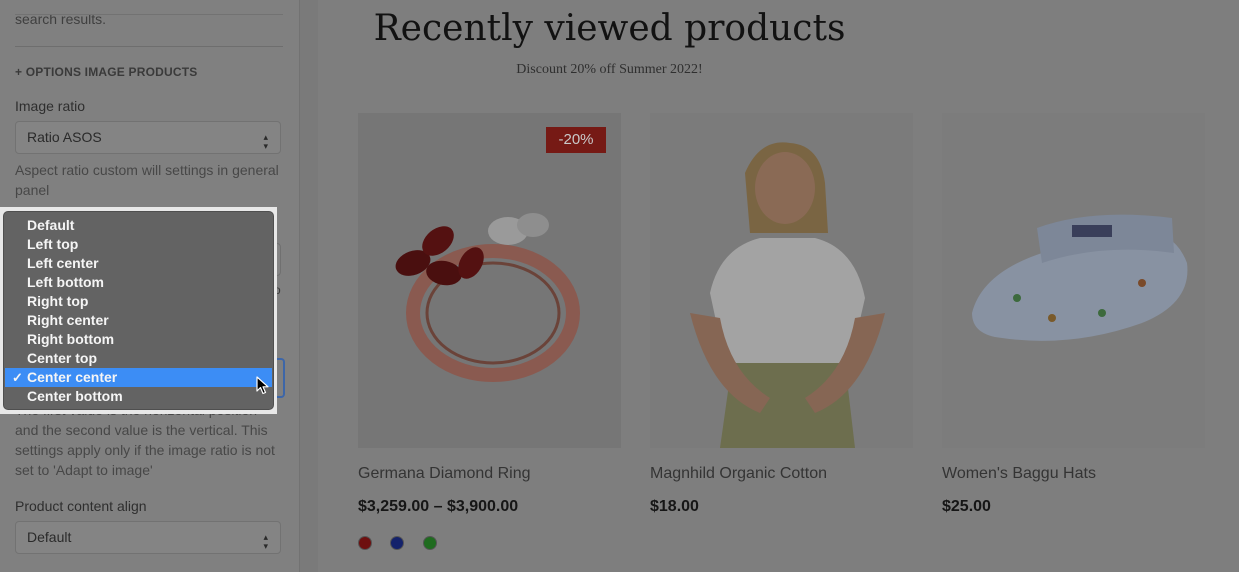  I want to click on product-name: Magnhild Organic Cotton, so click(738, 474).